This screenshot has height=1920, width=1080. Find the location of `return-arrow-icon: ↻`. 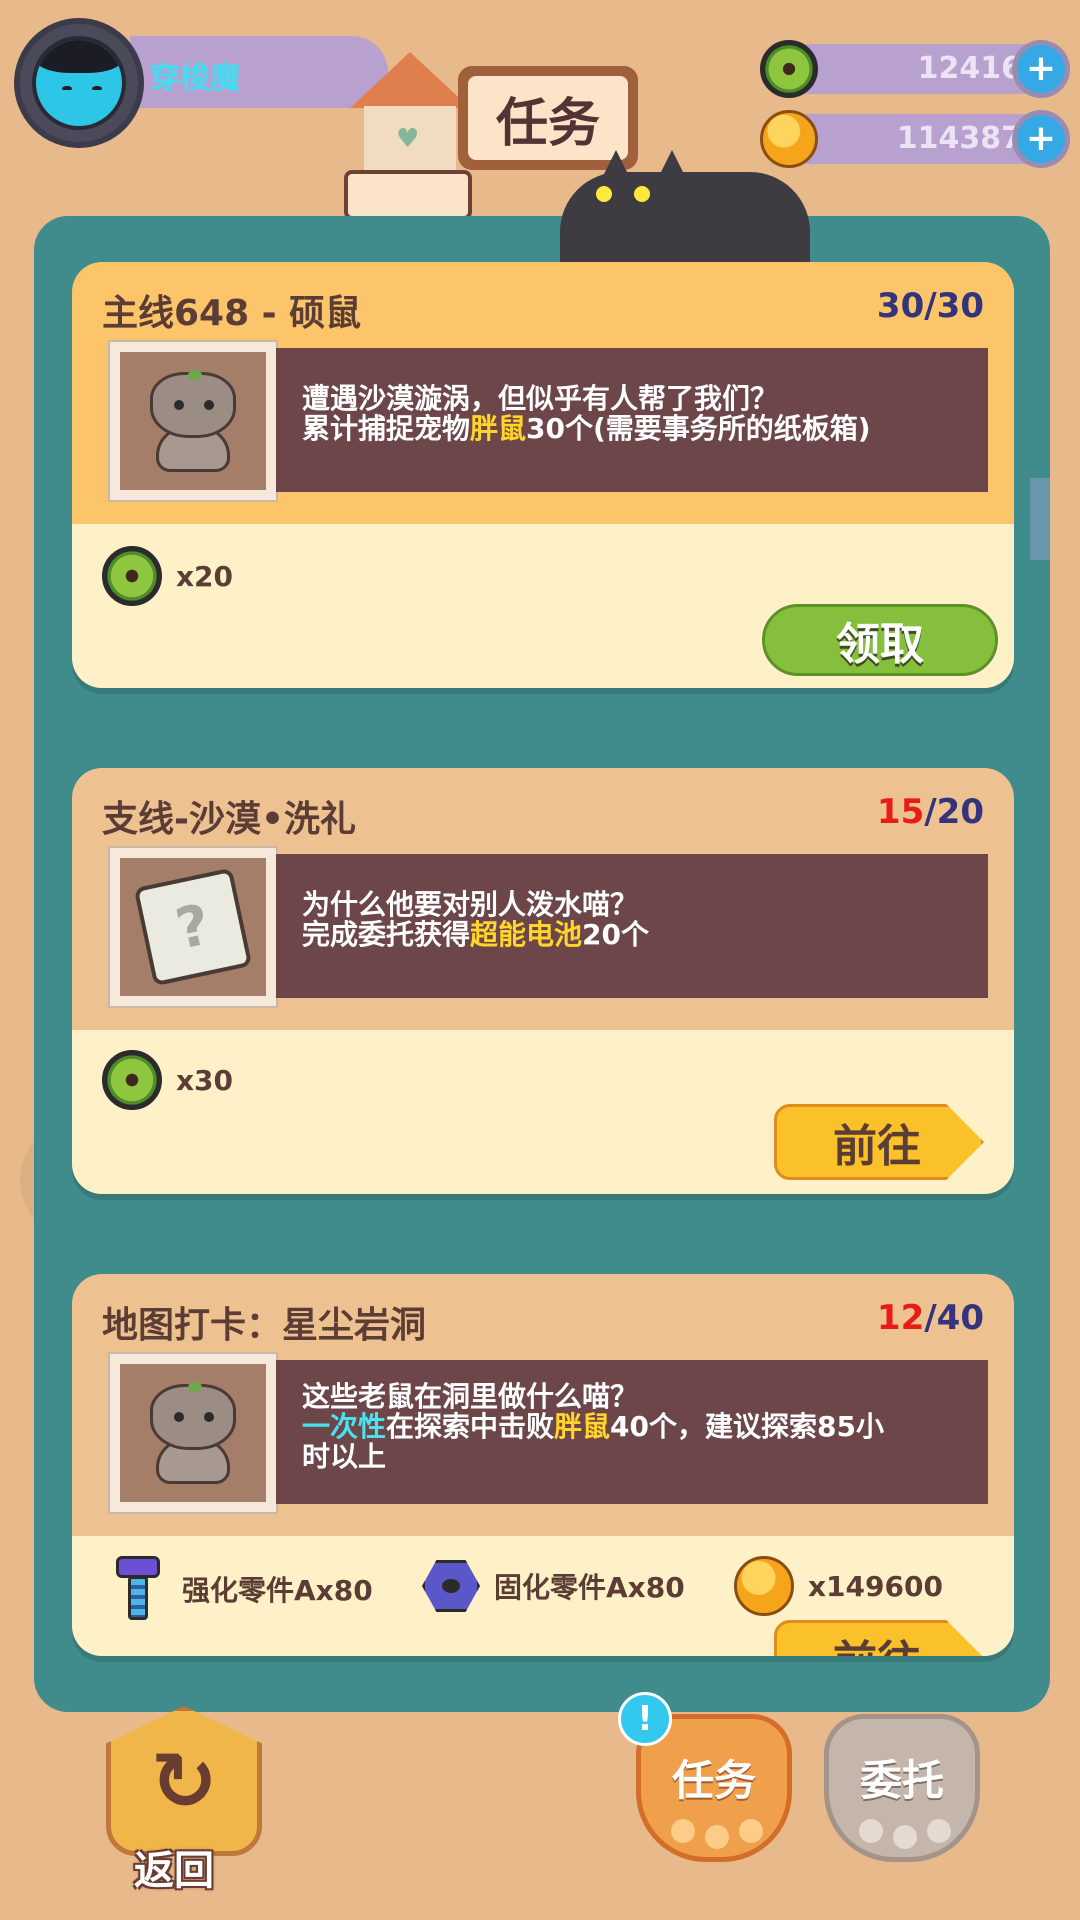

return-arrow-icon: ↻ is located at coordinates (184, 1781).